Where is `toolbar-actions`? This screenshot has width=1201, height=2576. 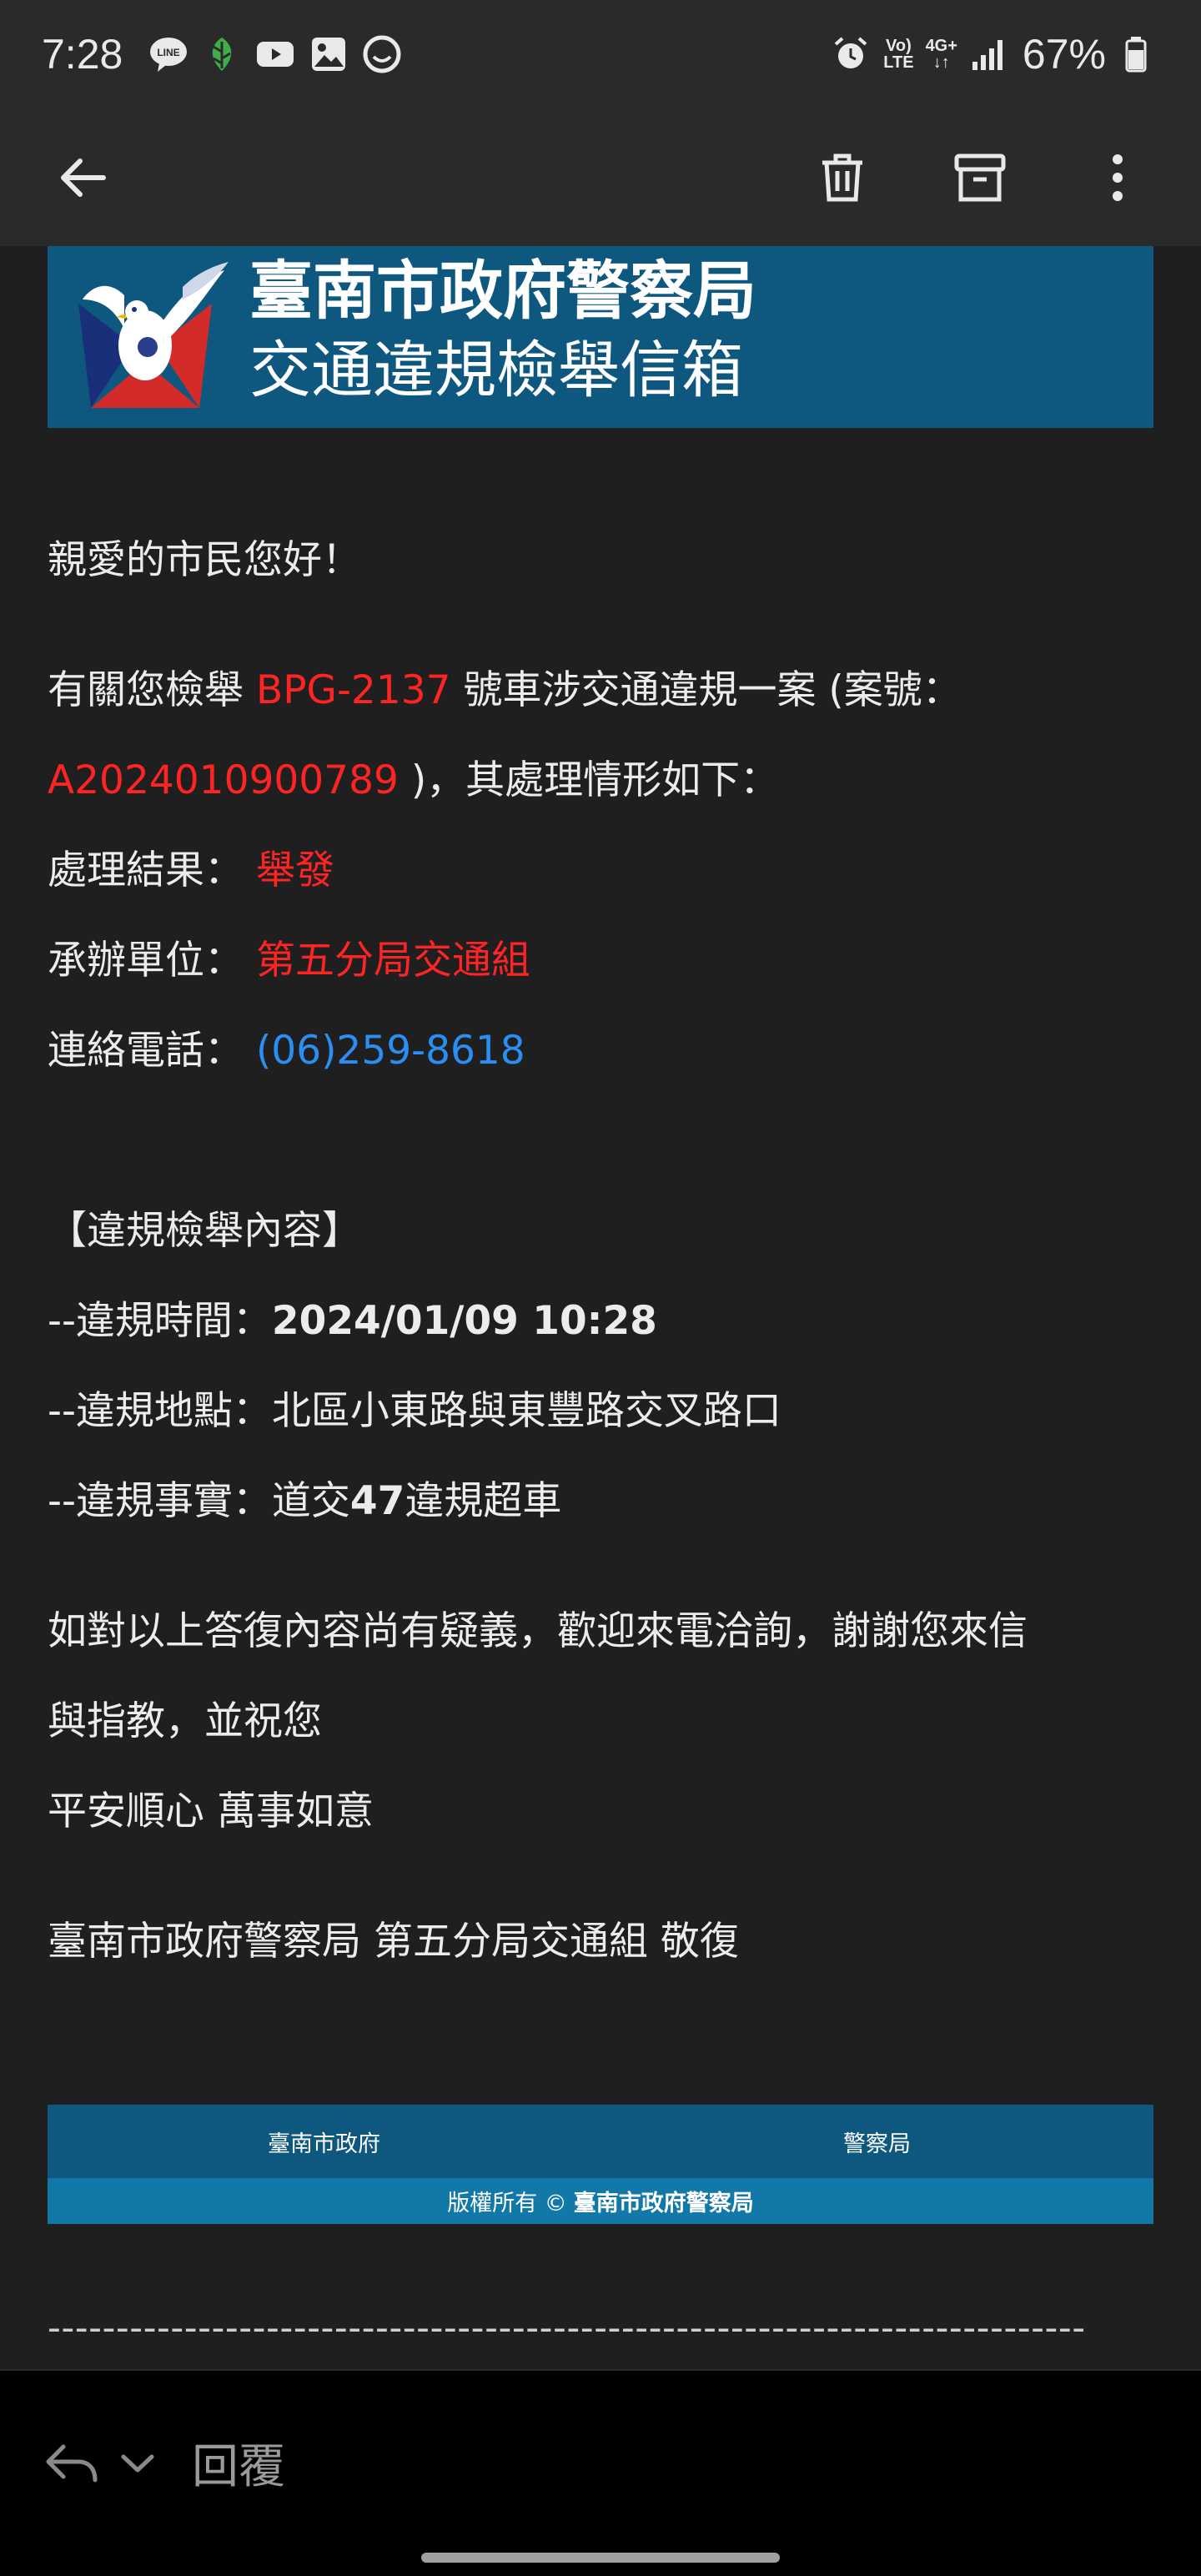
toolbar-actions is located at coordinates (980, 177).